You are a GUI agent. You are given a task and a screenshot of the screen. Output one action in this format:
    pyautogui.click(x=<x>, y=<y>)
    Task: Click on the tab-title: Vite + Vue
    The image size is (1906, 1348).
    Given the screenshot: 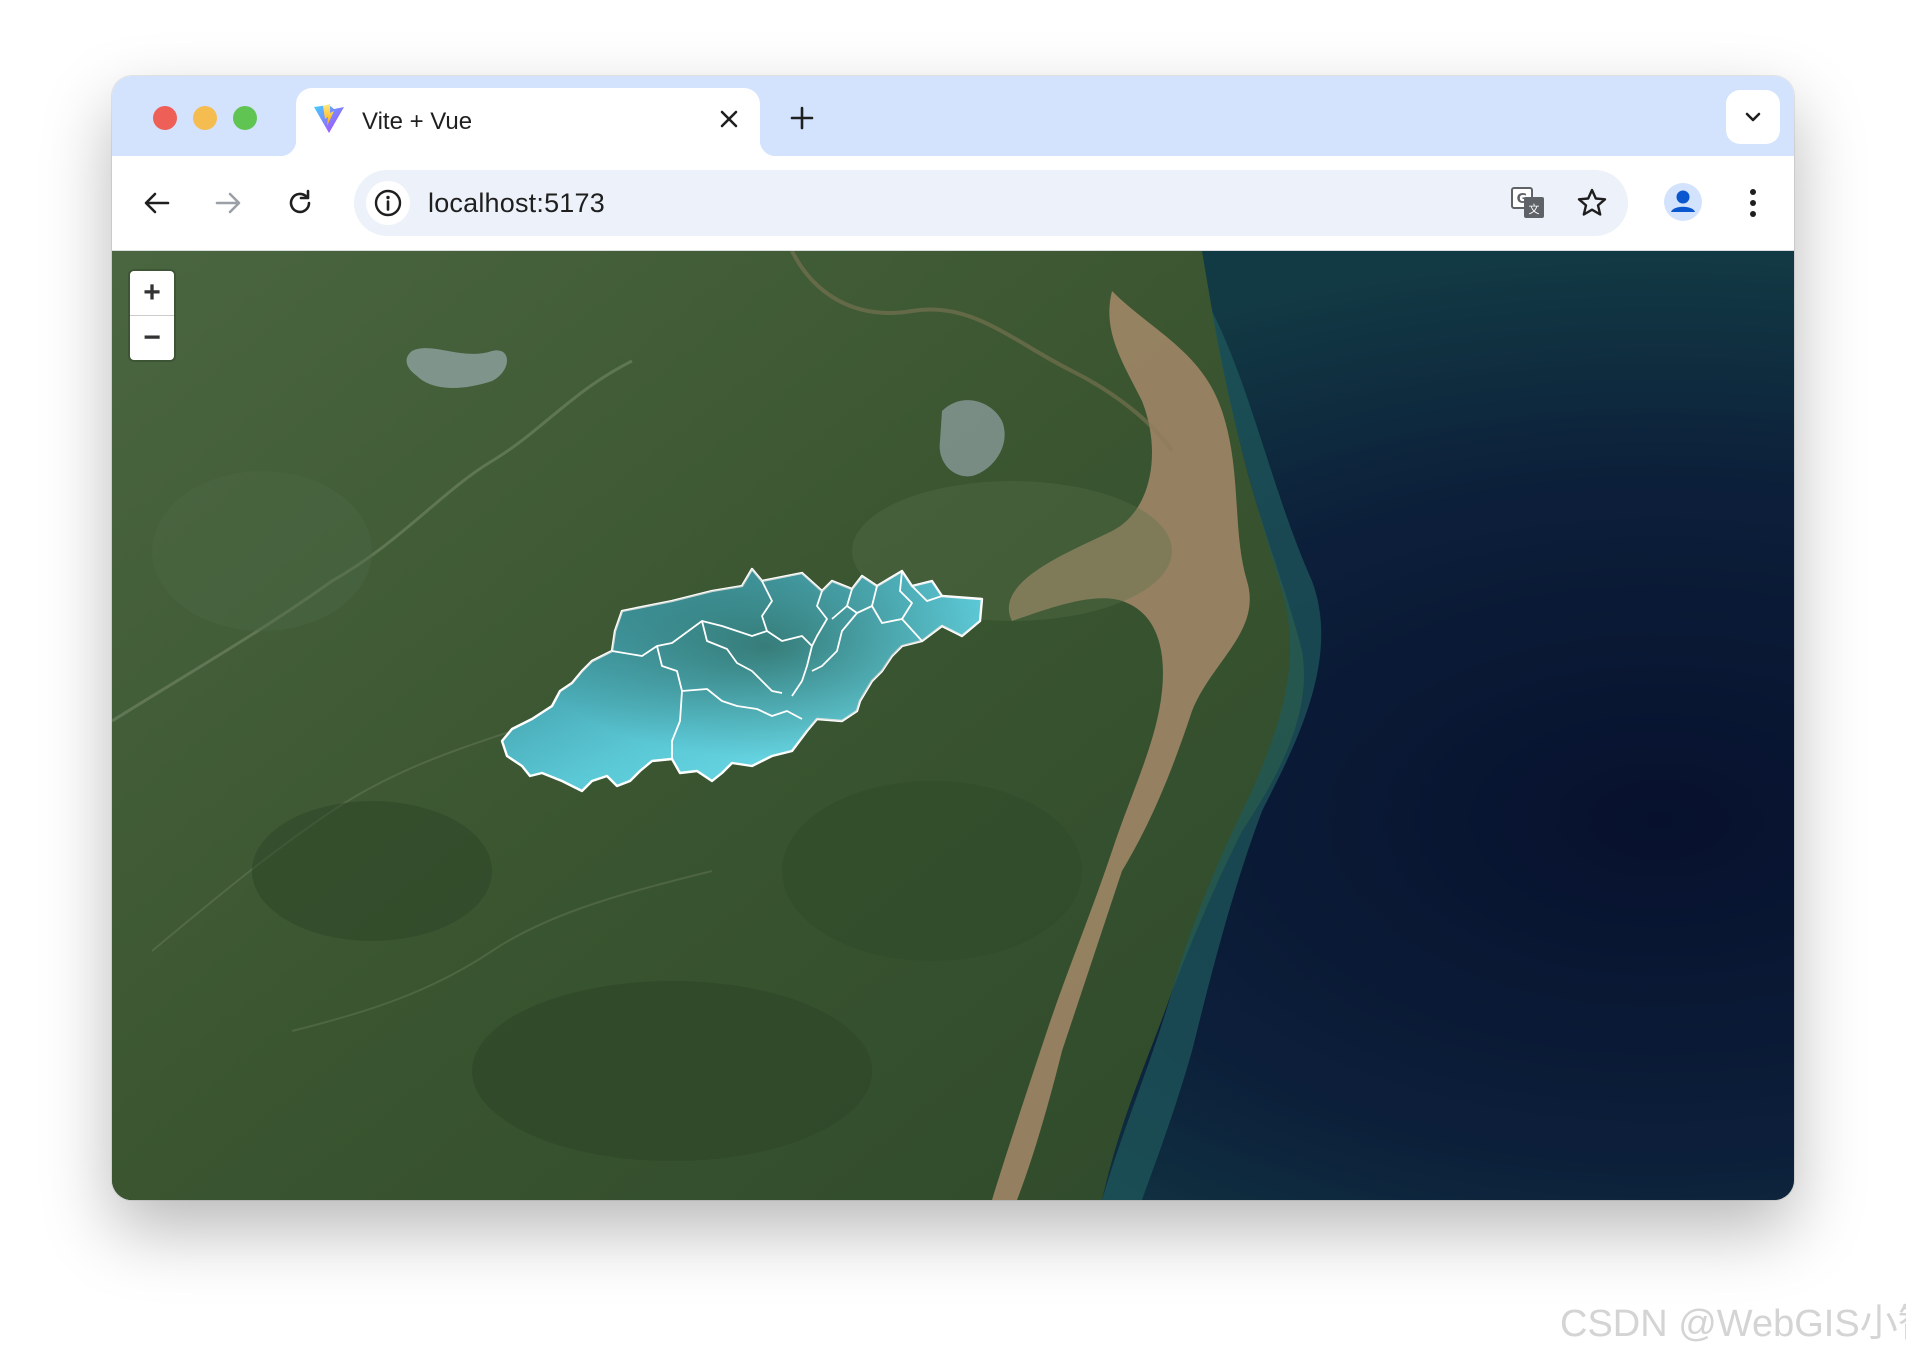 What is the action you would take?
    pyautogui.click(x=417, y=121)
    